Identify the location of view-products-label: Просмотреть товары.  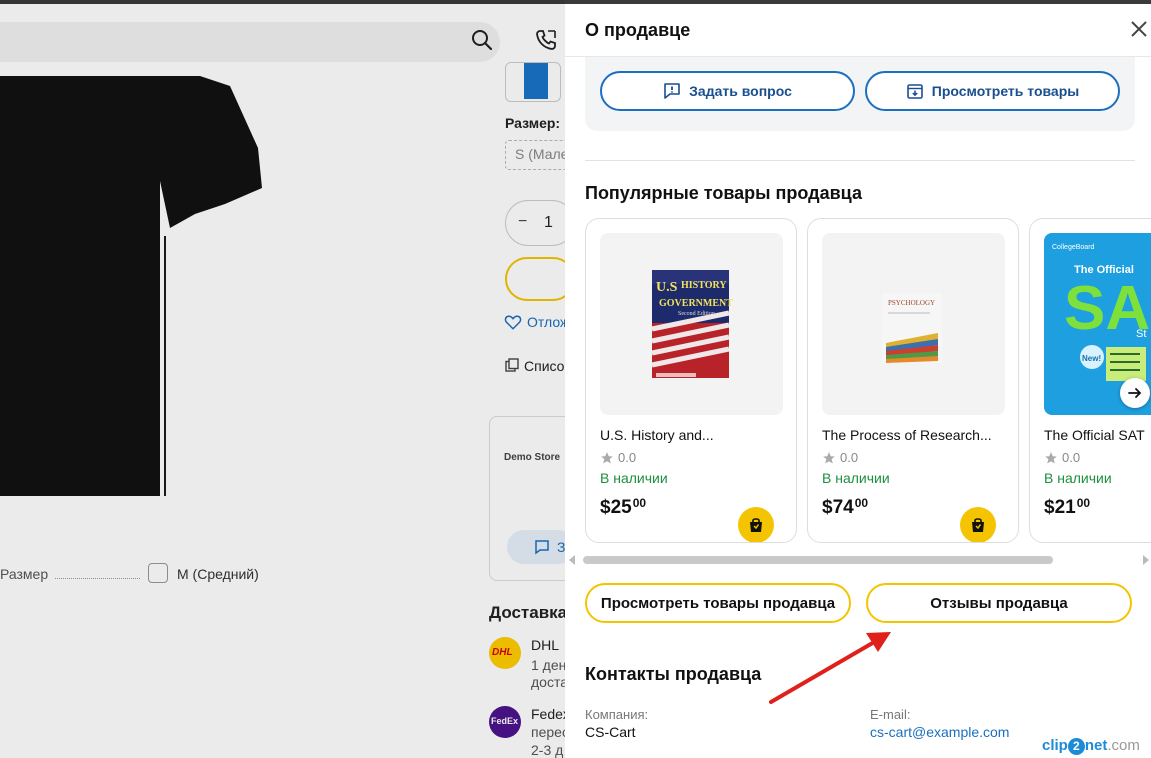
(1005, 91).